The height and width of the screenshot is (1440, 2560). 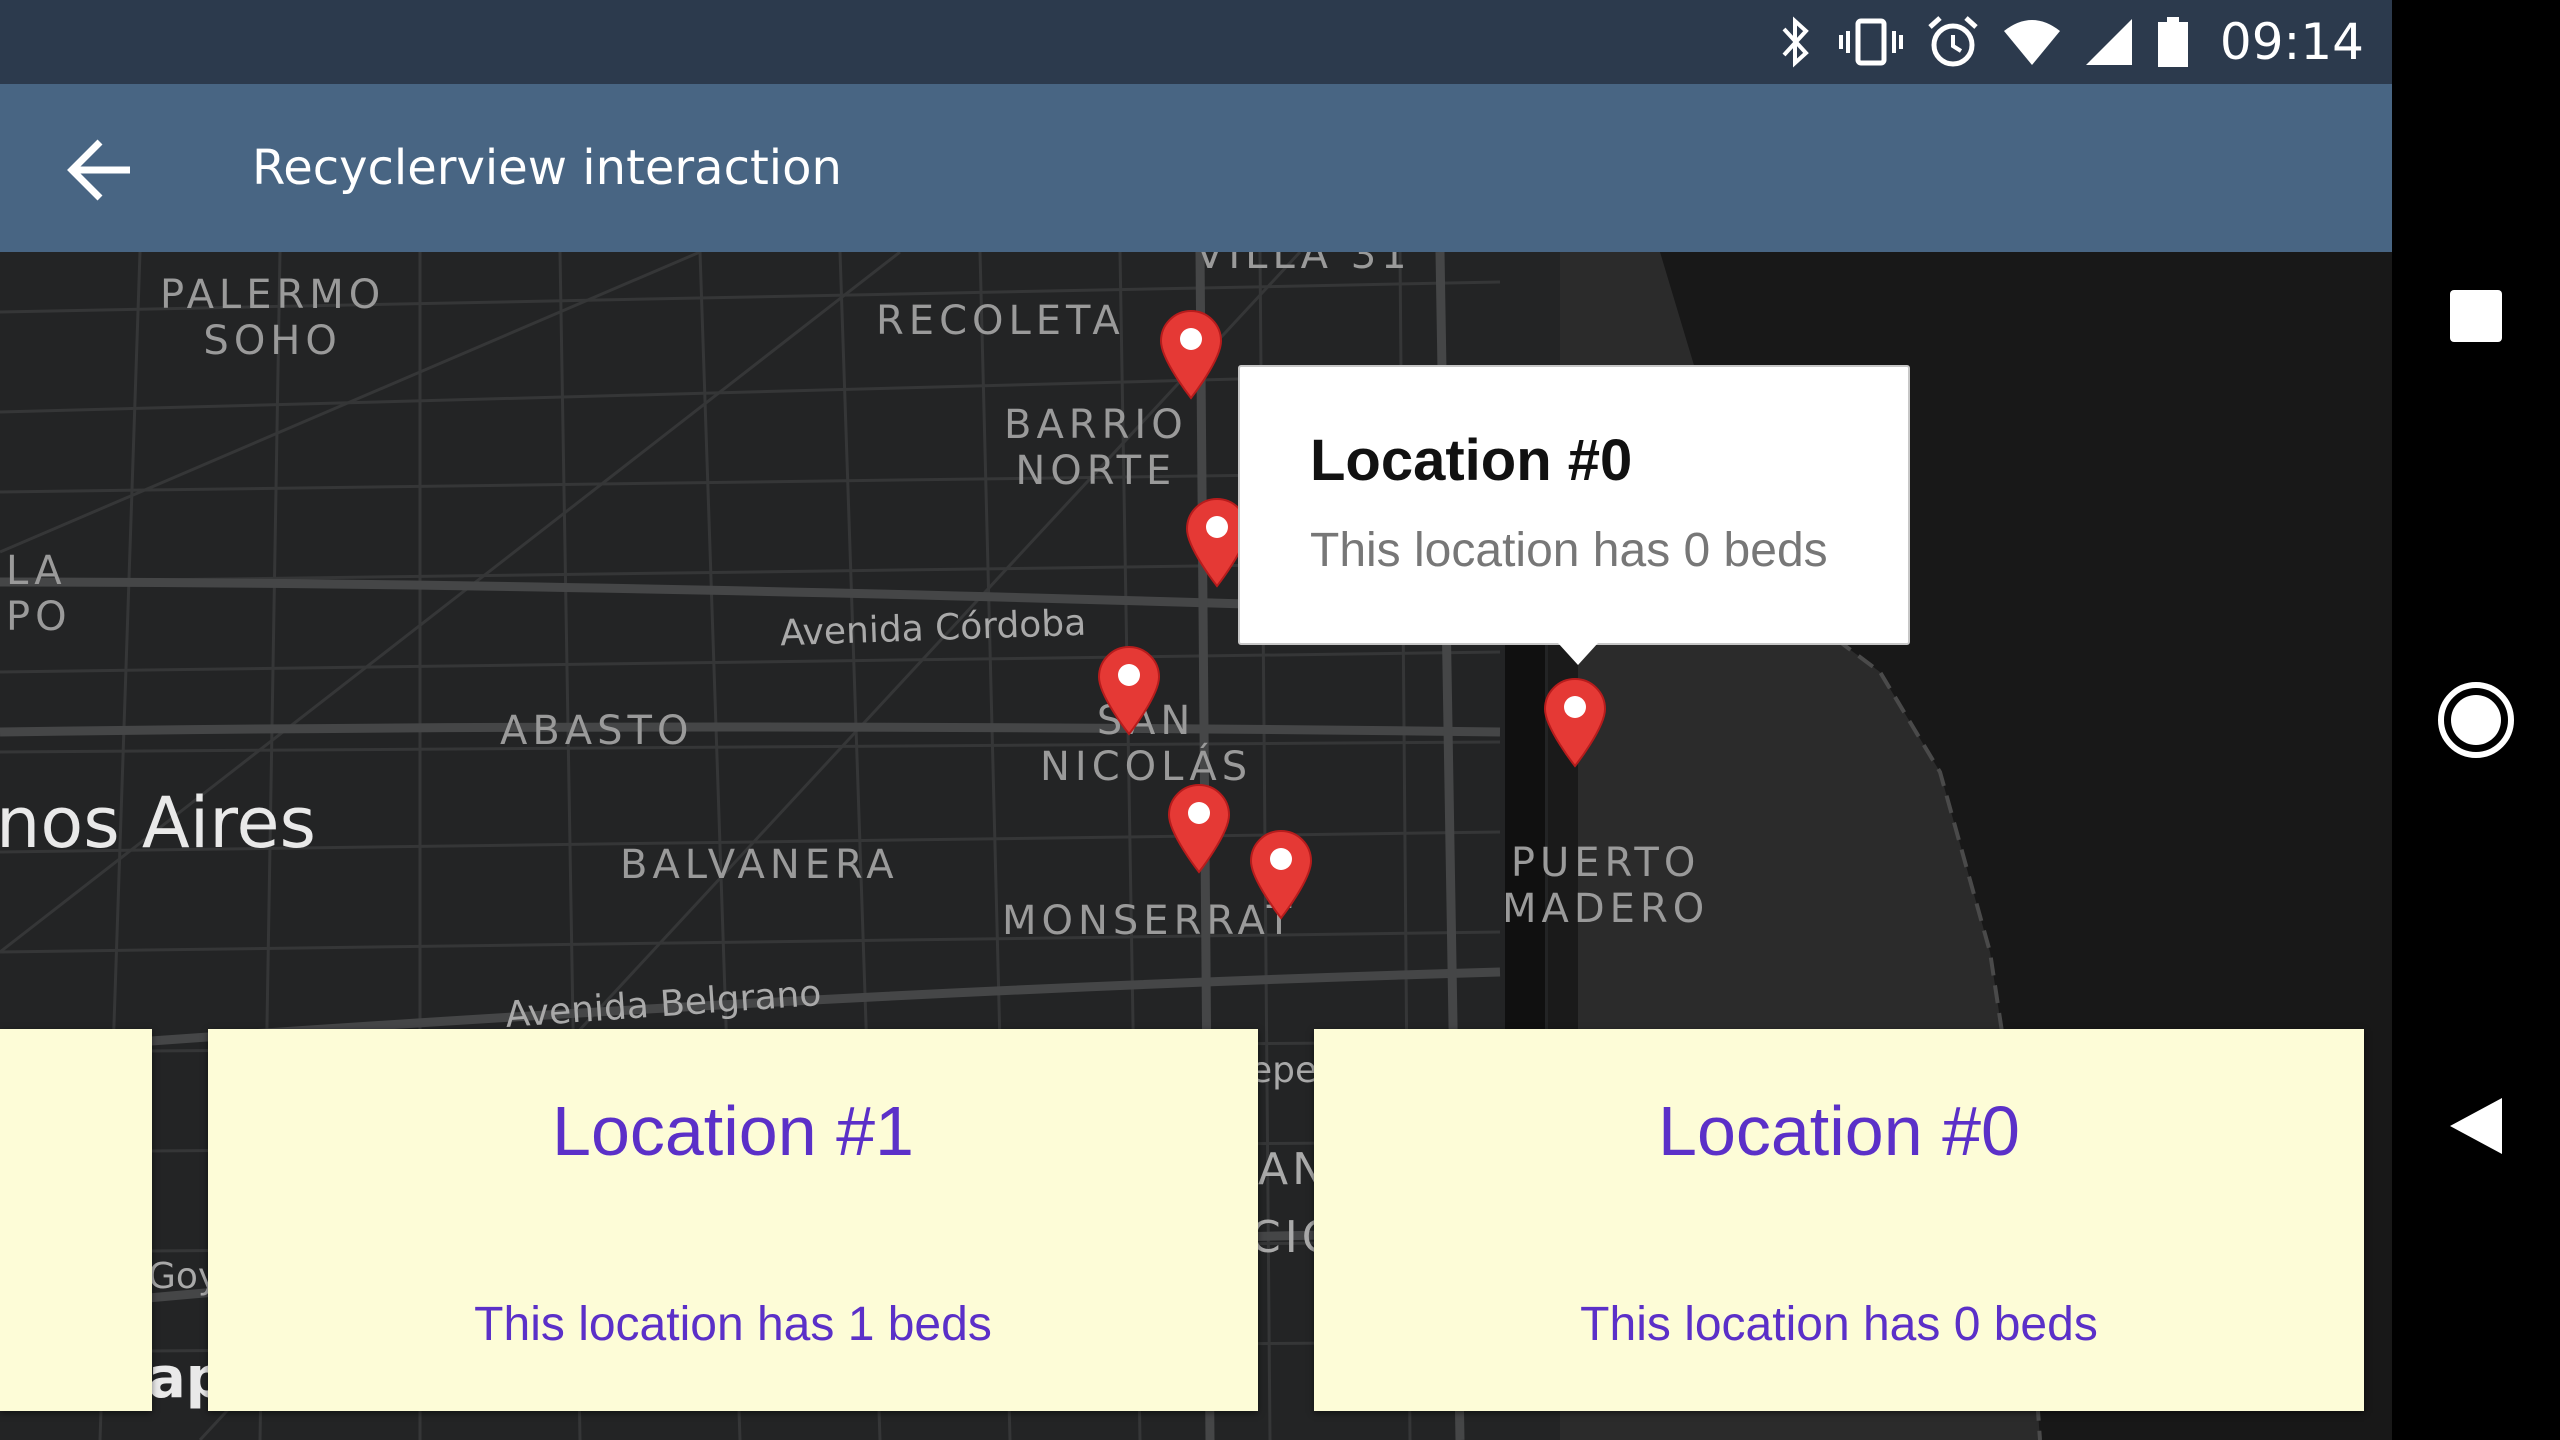 What do you see at coordinates (1304, 265) in the screenshot?
I see `map-label-villa-31: VILLA 31` at bounding box center [1304, 265].